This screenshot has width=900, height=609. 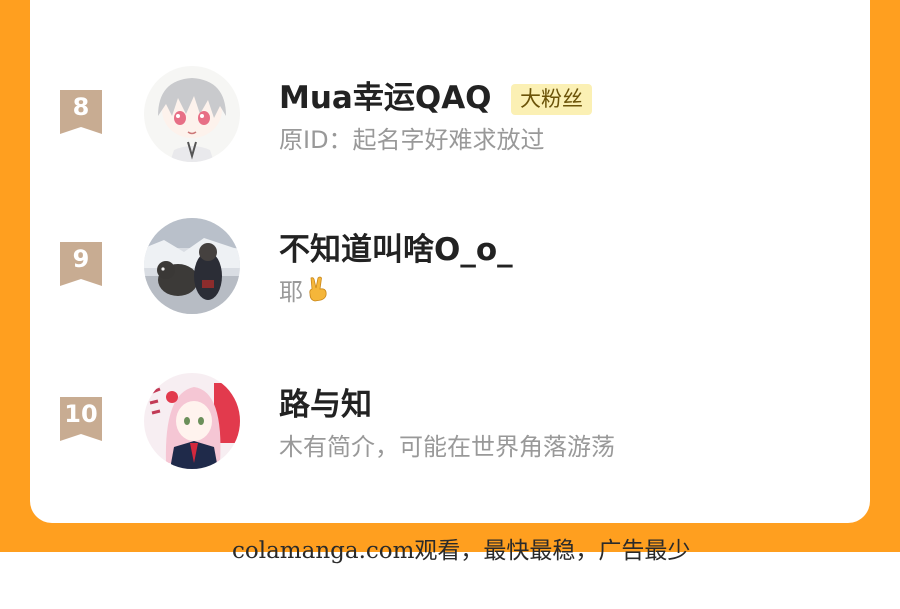 What do you see at coordinates (81, 259) in the screenshot?
I see `rank-number: 9` at bounding box center [81, 259].